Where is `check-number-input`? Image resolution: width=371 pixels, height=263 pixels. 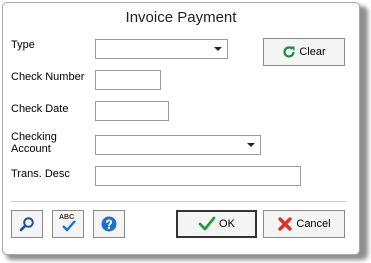
check-number-input is located at coordinates (128, 80).